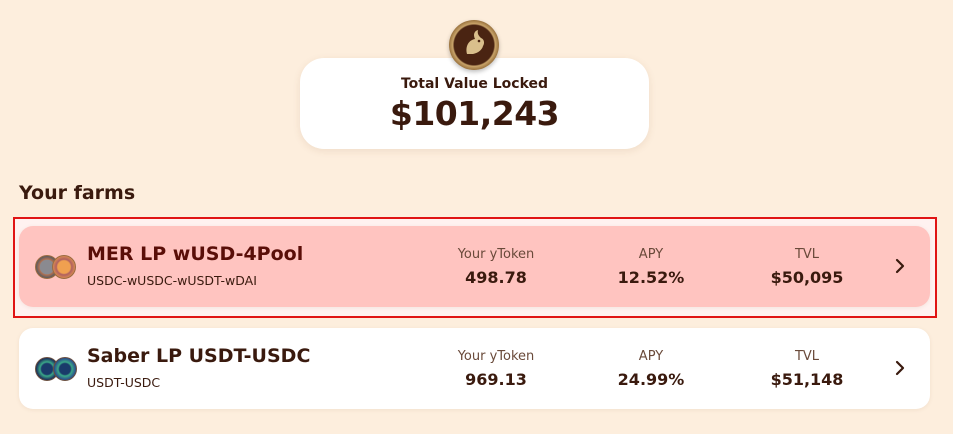 The width and height of the screenshot is (953, 434). Describe the element at coordinates (474, 45) in the screenshot. I see `rabbit-logo-icon` at that location.